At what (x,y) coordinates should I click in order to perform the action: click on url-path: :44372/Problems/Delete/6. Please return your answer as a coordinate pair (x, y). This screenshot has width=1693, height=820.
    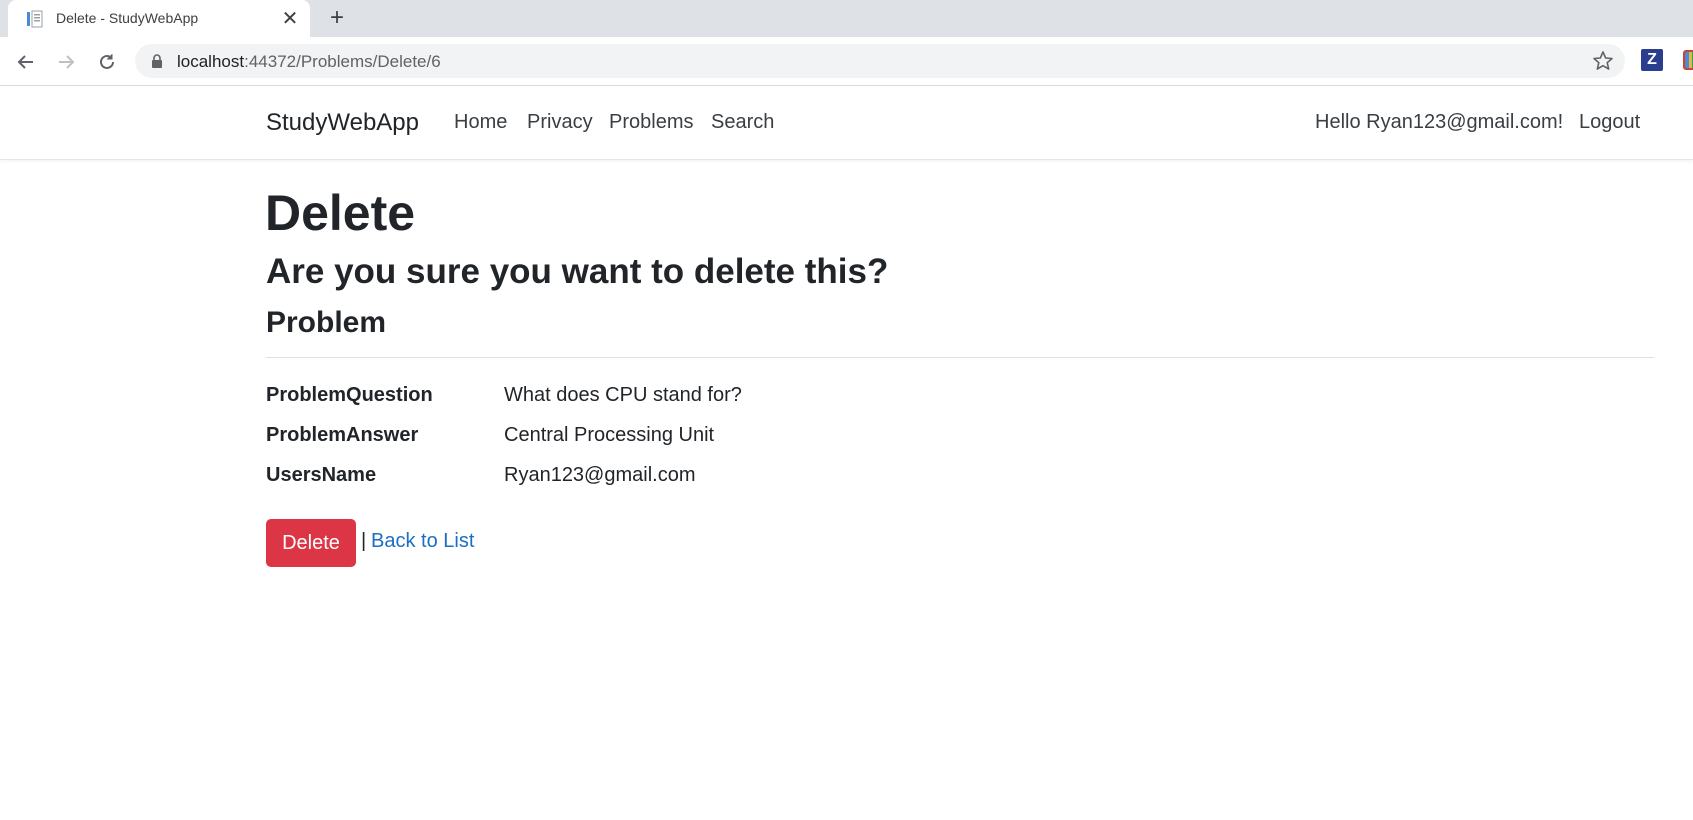
    Looking at the image, I should click on (342, 61).